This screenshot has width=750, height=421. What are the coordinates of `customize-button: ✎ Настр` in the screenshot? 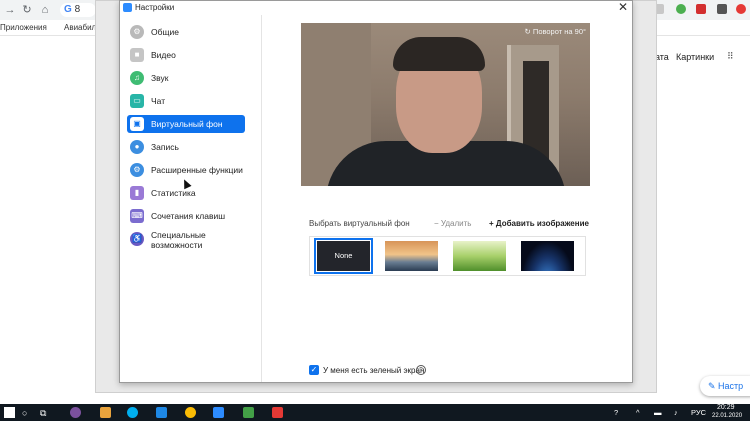 It's located at (725, 386).